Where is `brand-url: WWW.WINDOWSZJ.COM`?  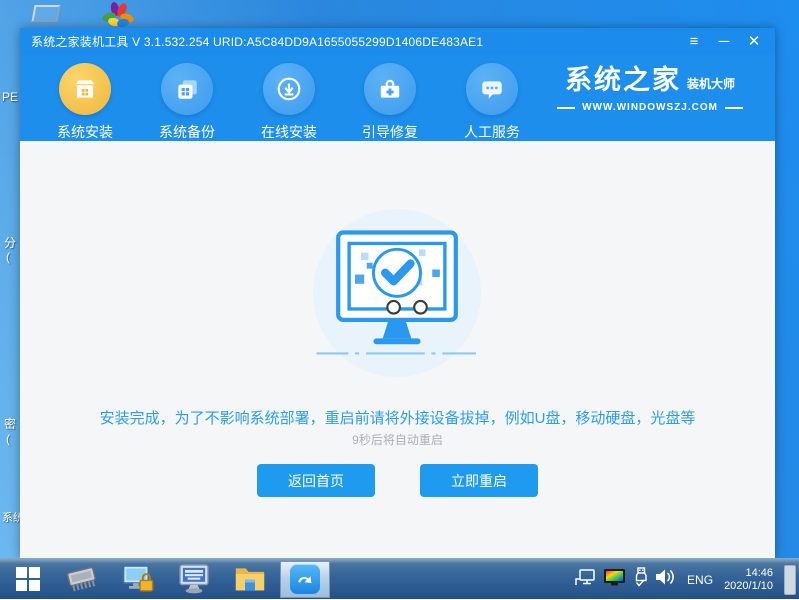
brand-url: WWW.WINDOWSZJ.COM is located at coordinates (650, 107).